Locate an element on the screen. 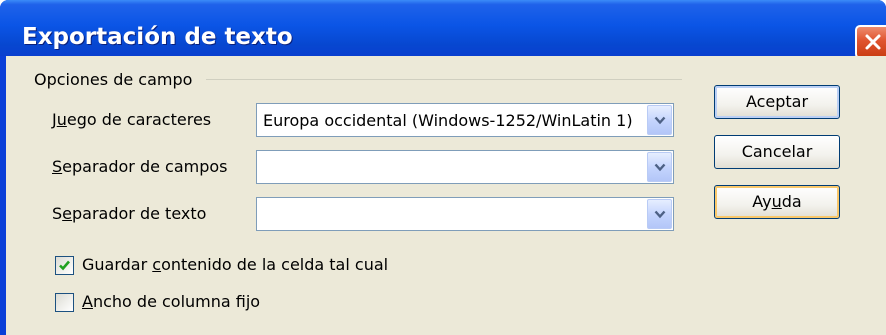 Image resolution: width=886 pixels, height=335 pixels. text-separator-dropdown-button is located at coordinates (659, 214).